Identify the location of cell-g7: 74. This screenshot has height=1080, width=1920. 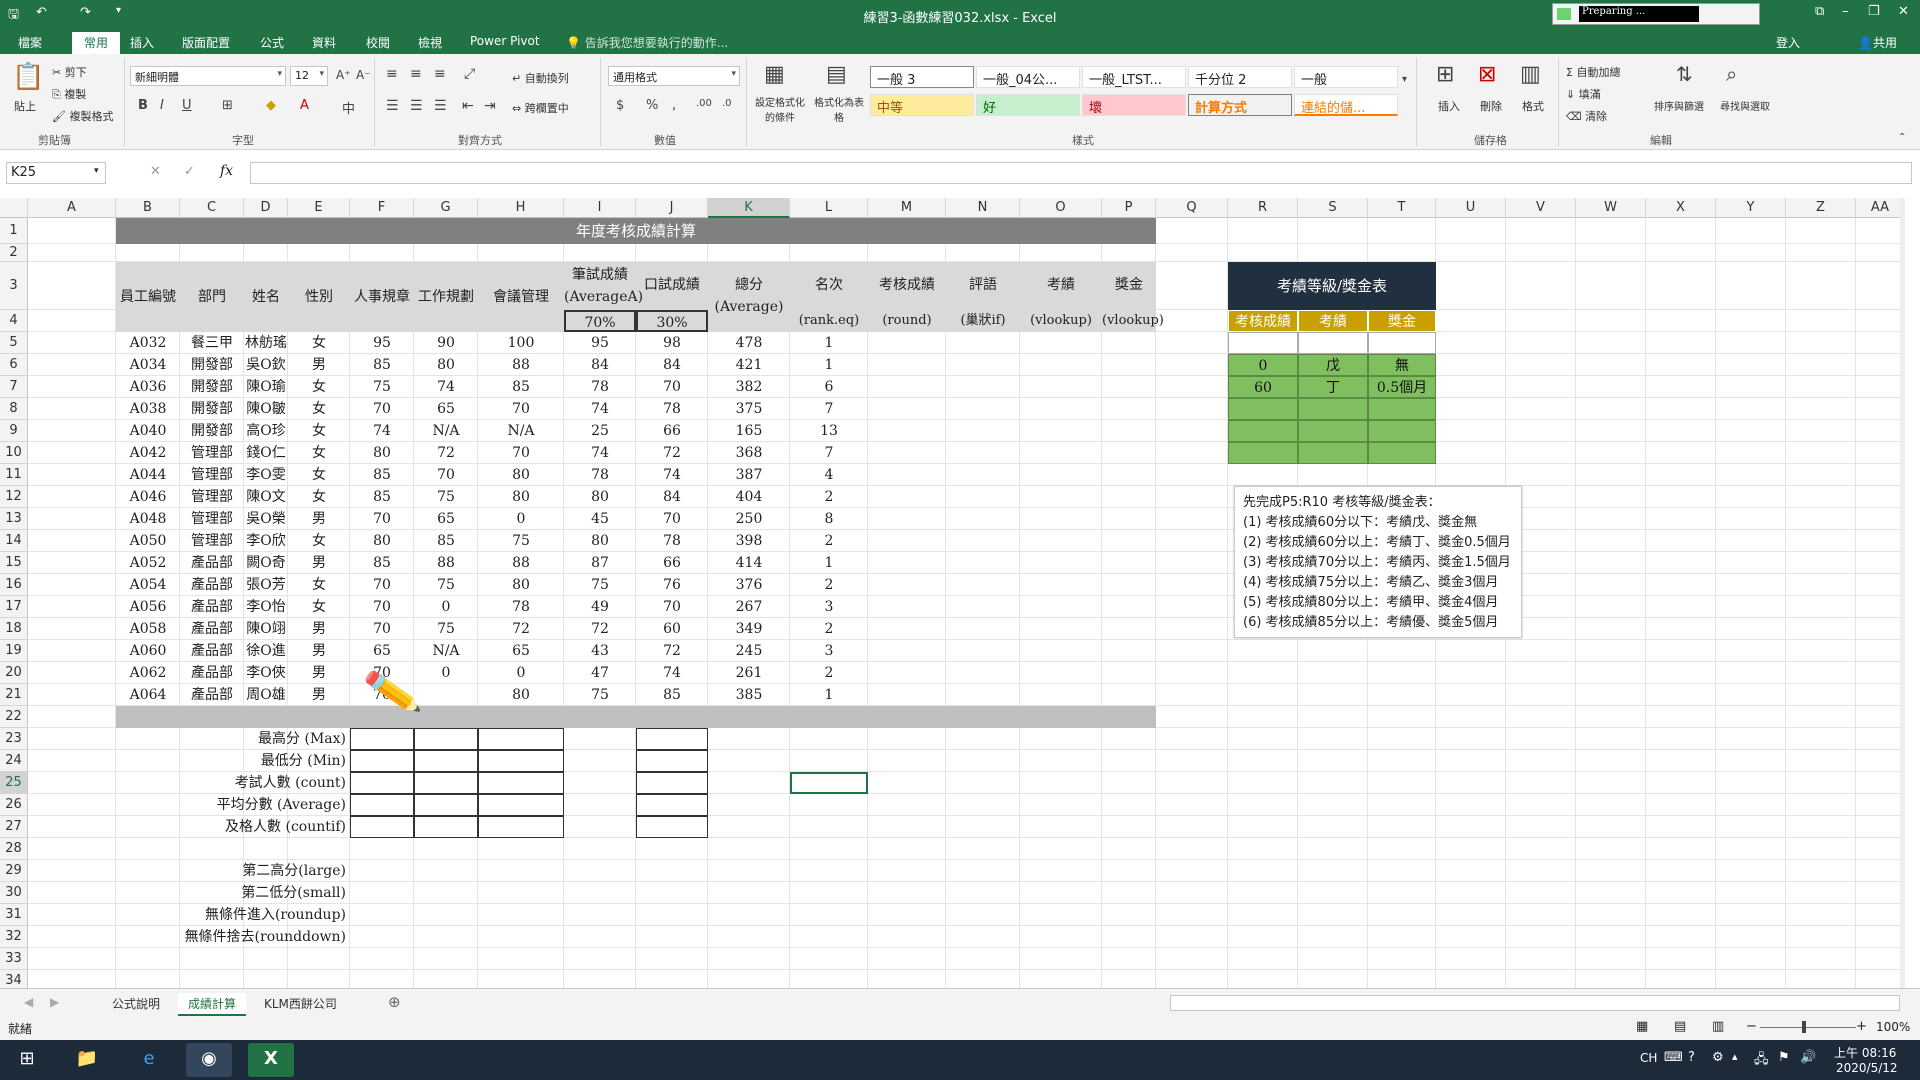
(446, 387).